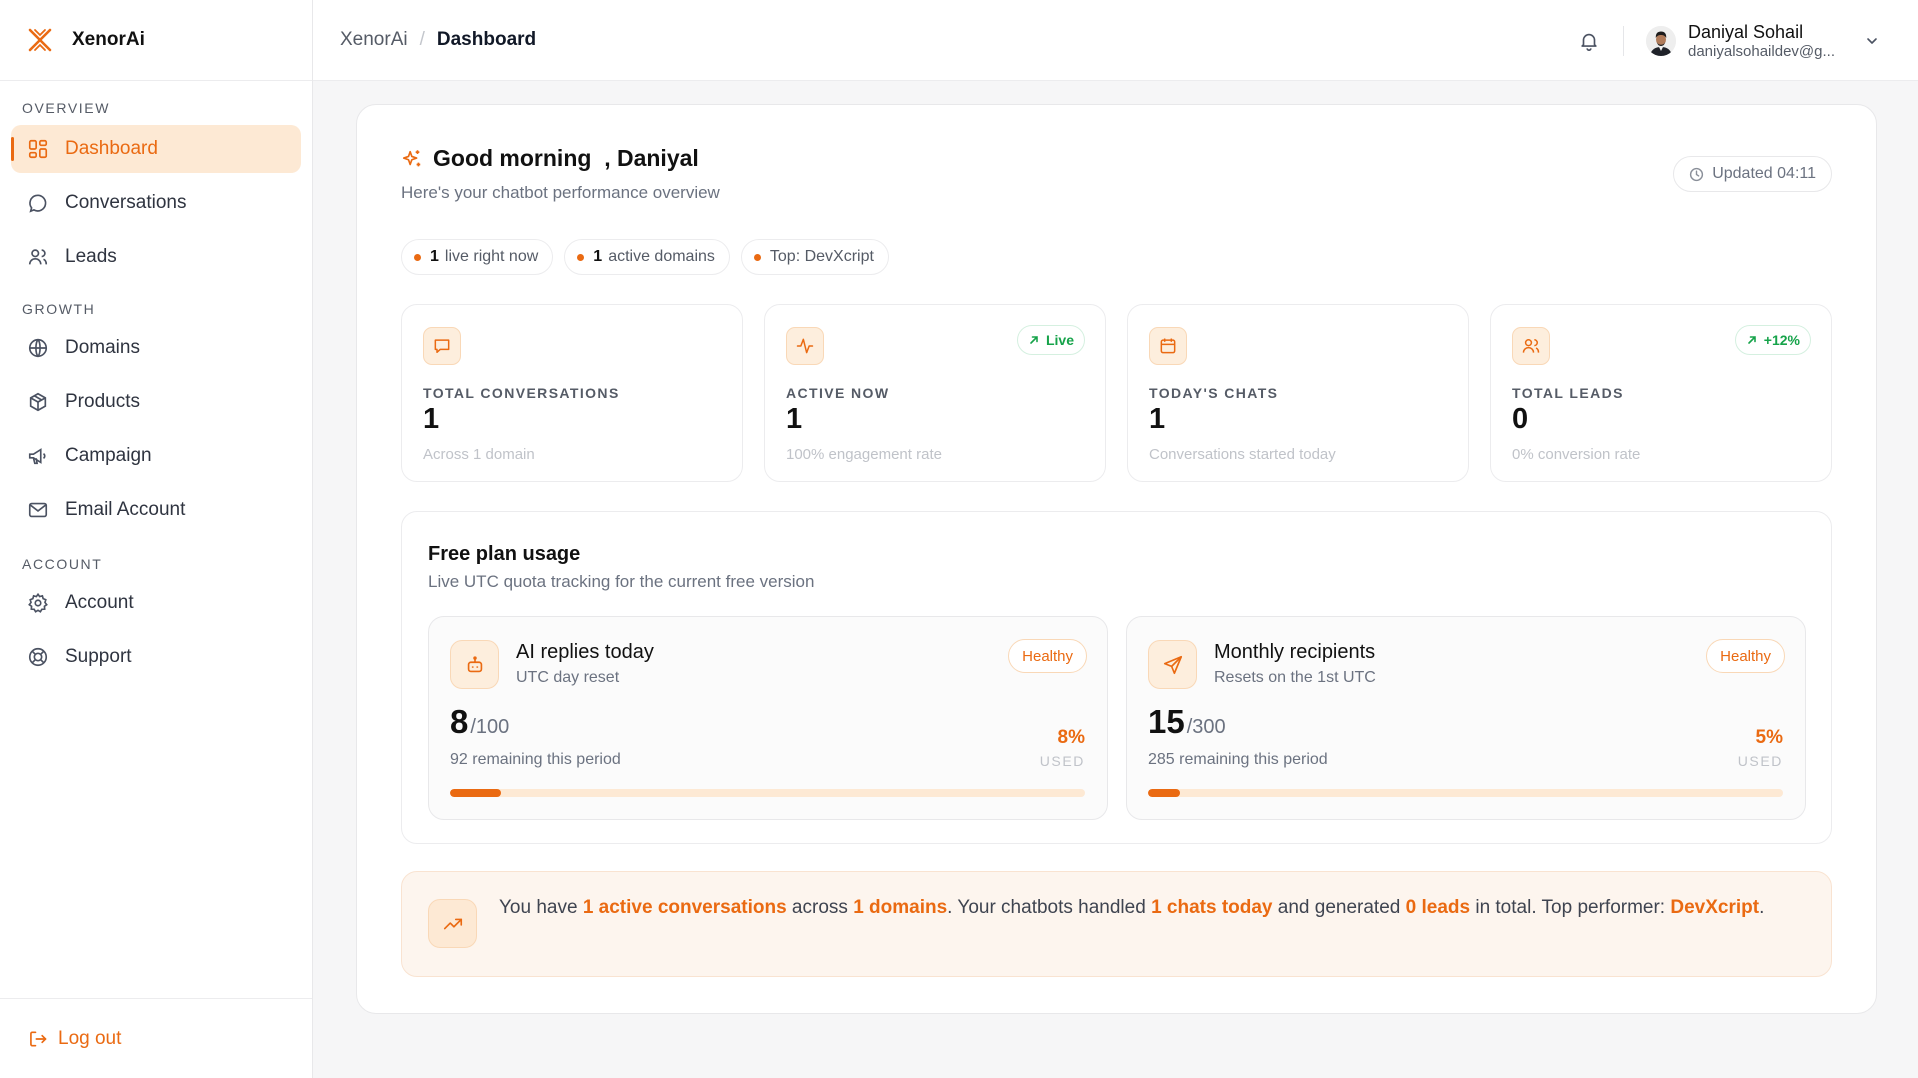  I want to click on lifebuoy-icon, so click(38, 657).